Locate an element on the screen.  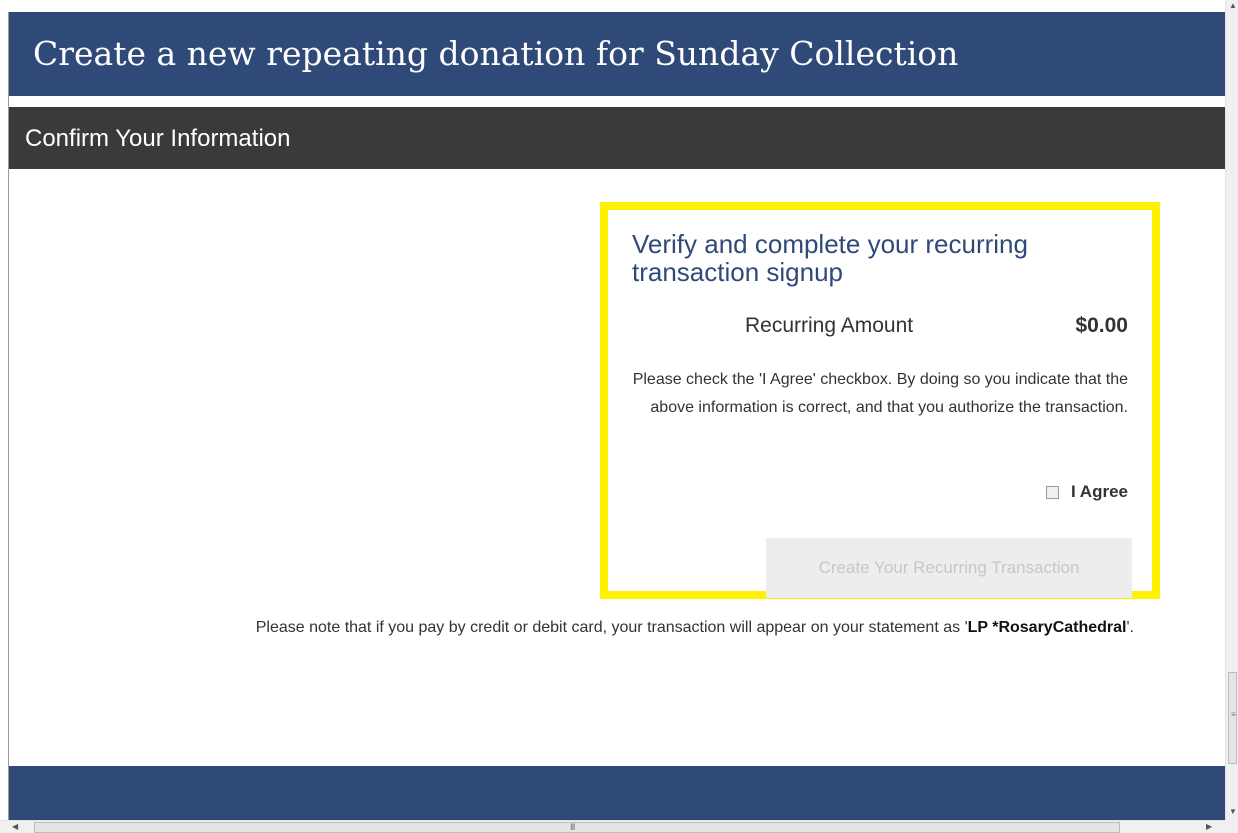
vertical-scrollbar: ▲ ≡ ▼ is located at coordinates (1231, 410).